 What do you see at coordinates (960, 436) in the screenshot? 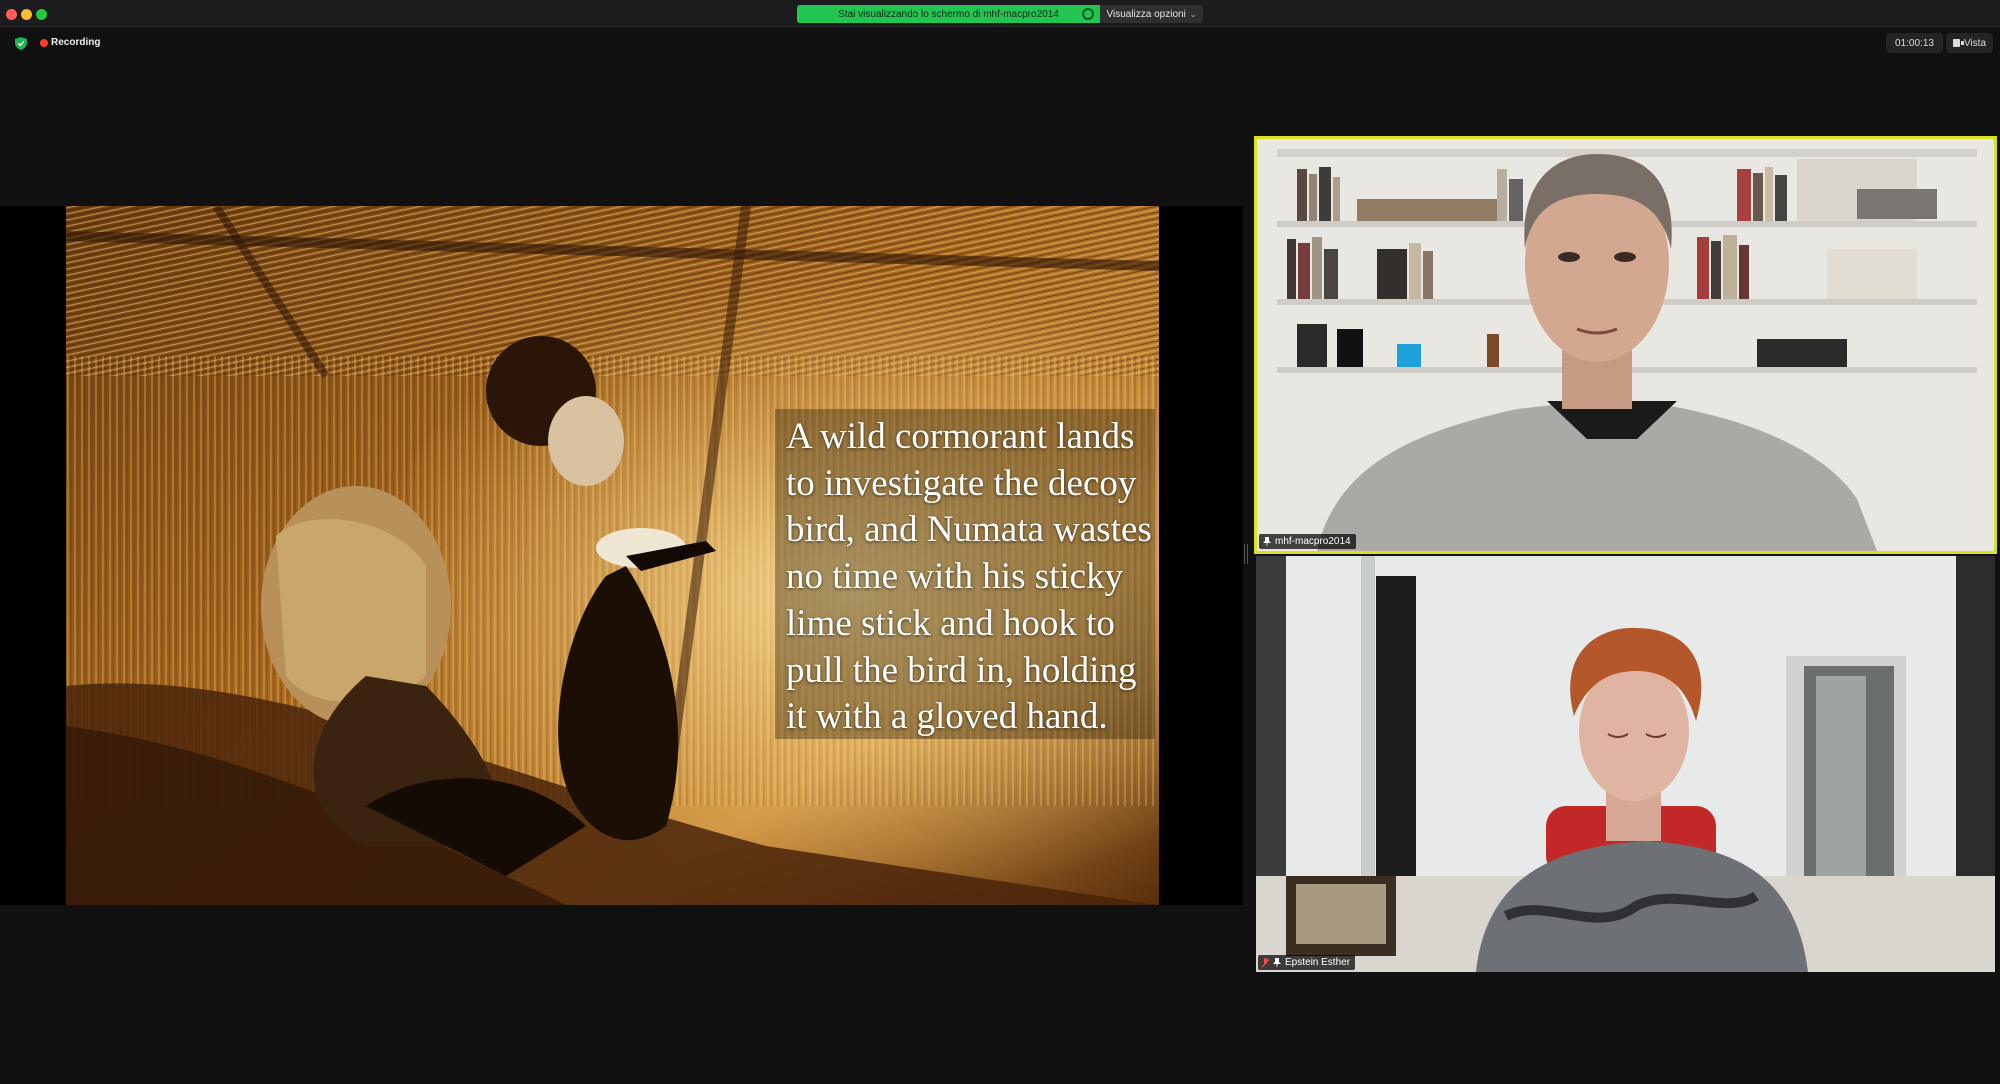
I see `caption-line: A wild cormorant lands` at bounding box center [960, 436].